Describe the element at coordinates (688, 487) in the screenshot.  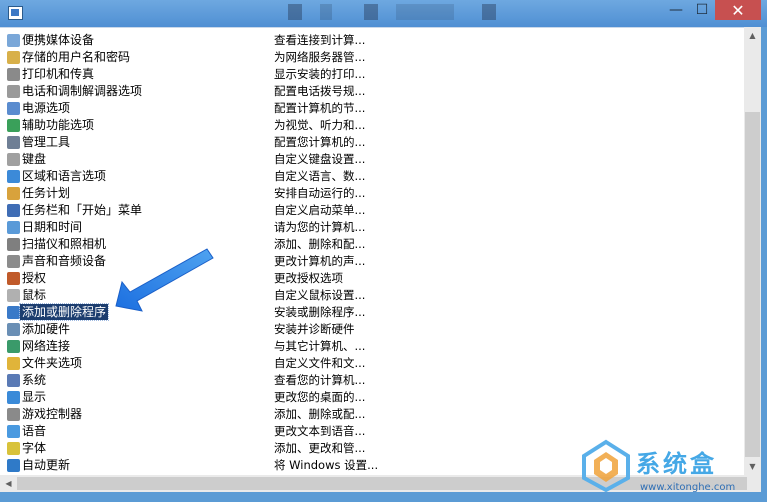
I see `watermark-url: www.xitonghe.com` at that location.